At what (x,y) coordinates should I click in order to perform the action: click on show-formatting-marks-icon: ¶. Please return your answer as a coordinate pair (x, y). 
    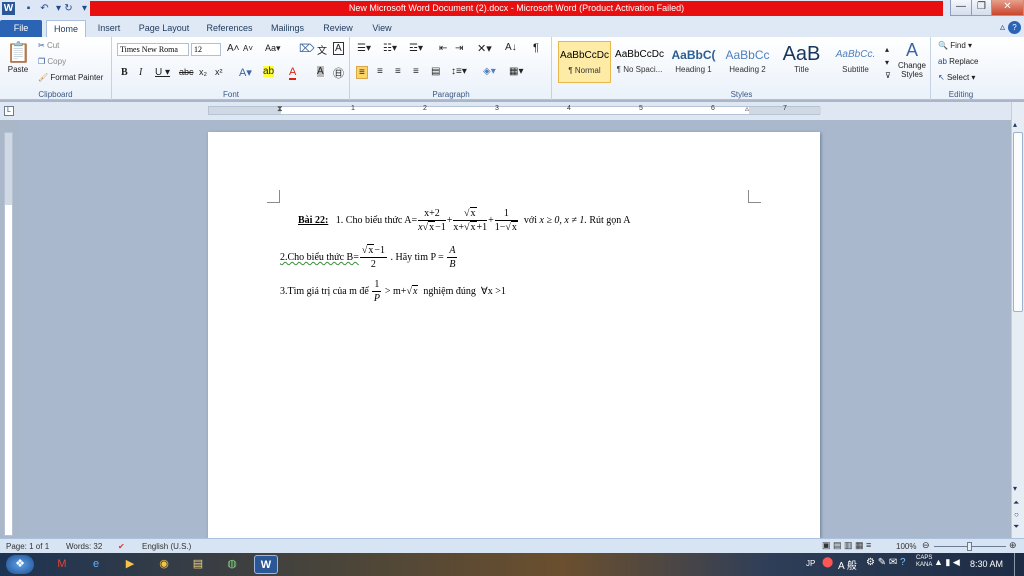
    Looking at the image, I should click on (536, 48).